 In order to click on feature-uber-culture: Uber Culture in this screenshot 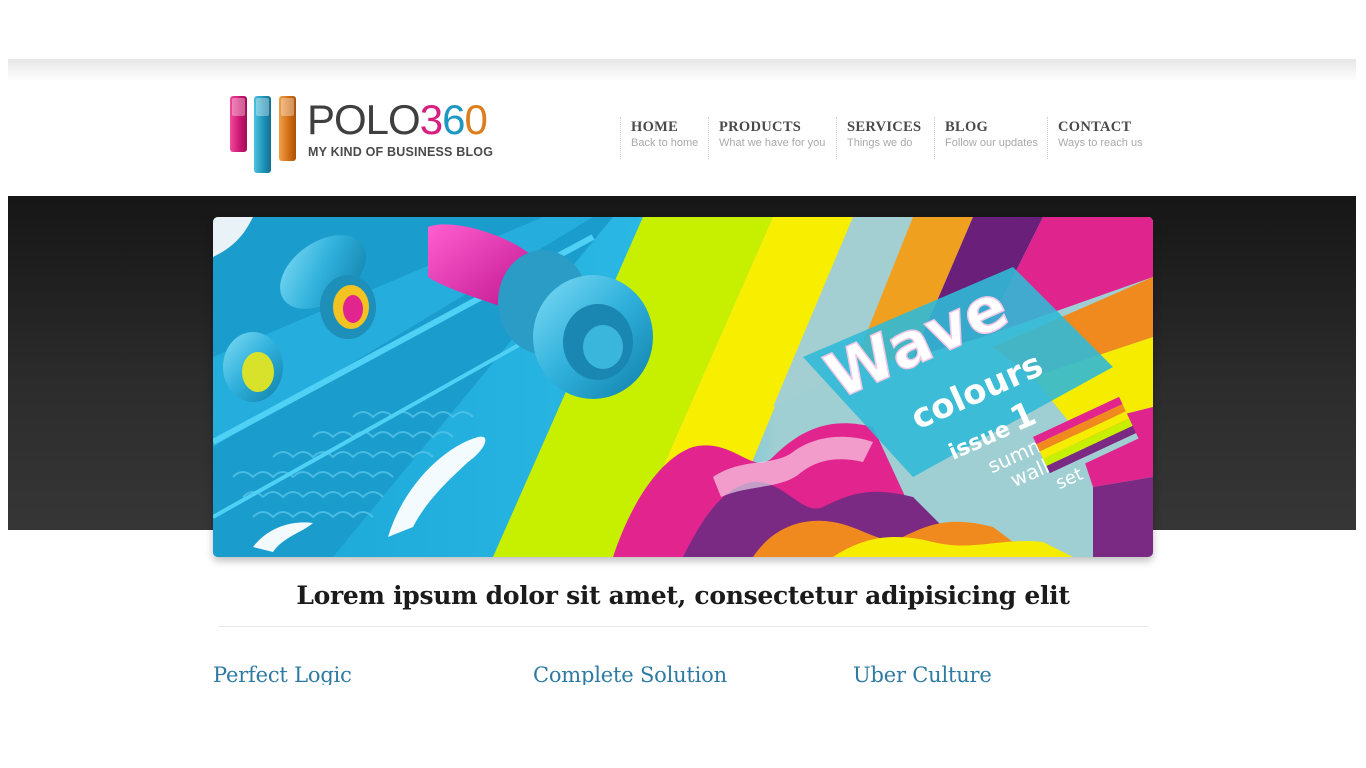, I will do `click(922, 674)`.